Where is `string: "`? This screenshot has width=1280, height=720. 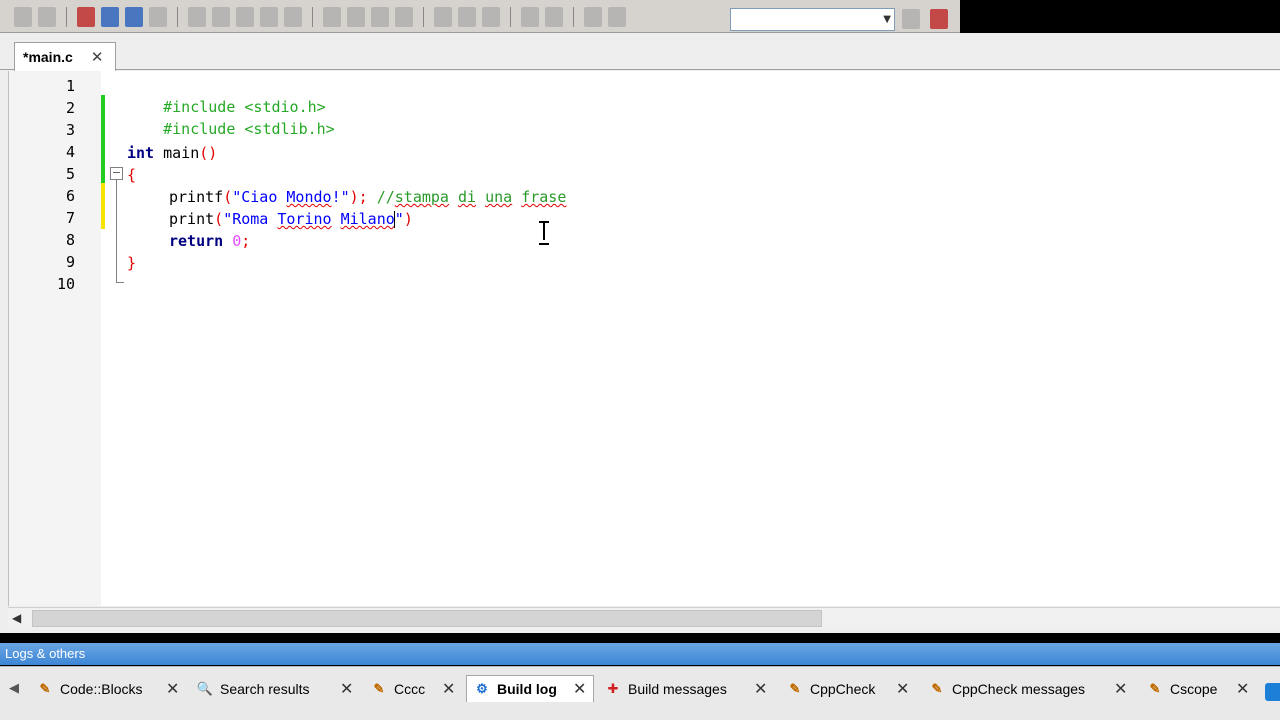
string: " is located at coordinates (399, 219).